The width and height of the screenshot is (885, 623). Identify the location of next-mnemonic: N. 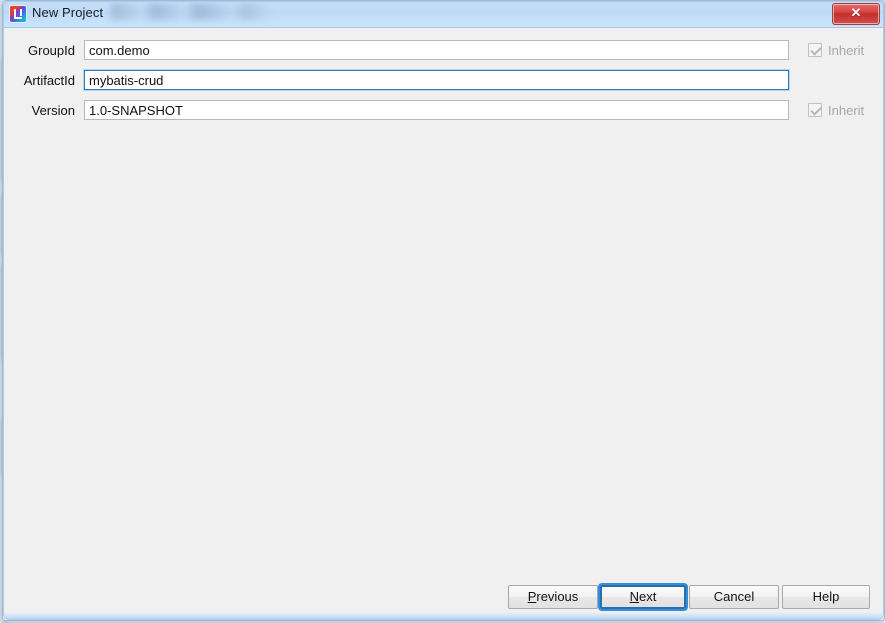
(634, 596).